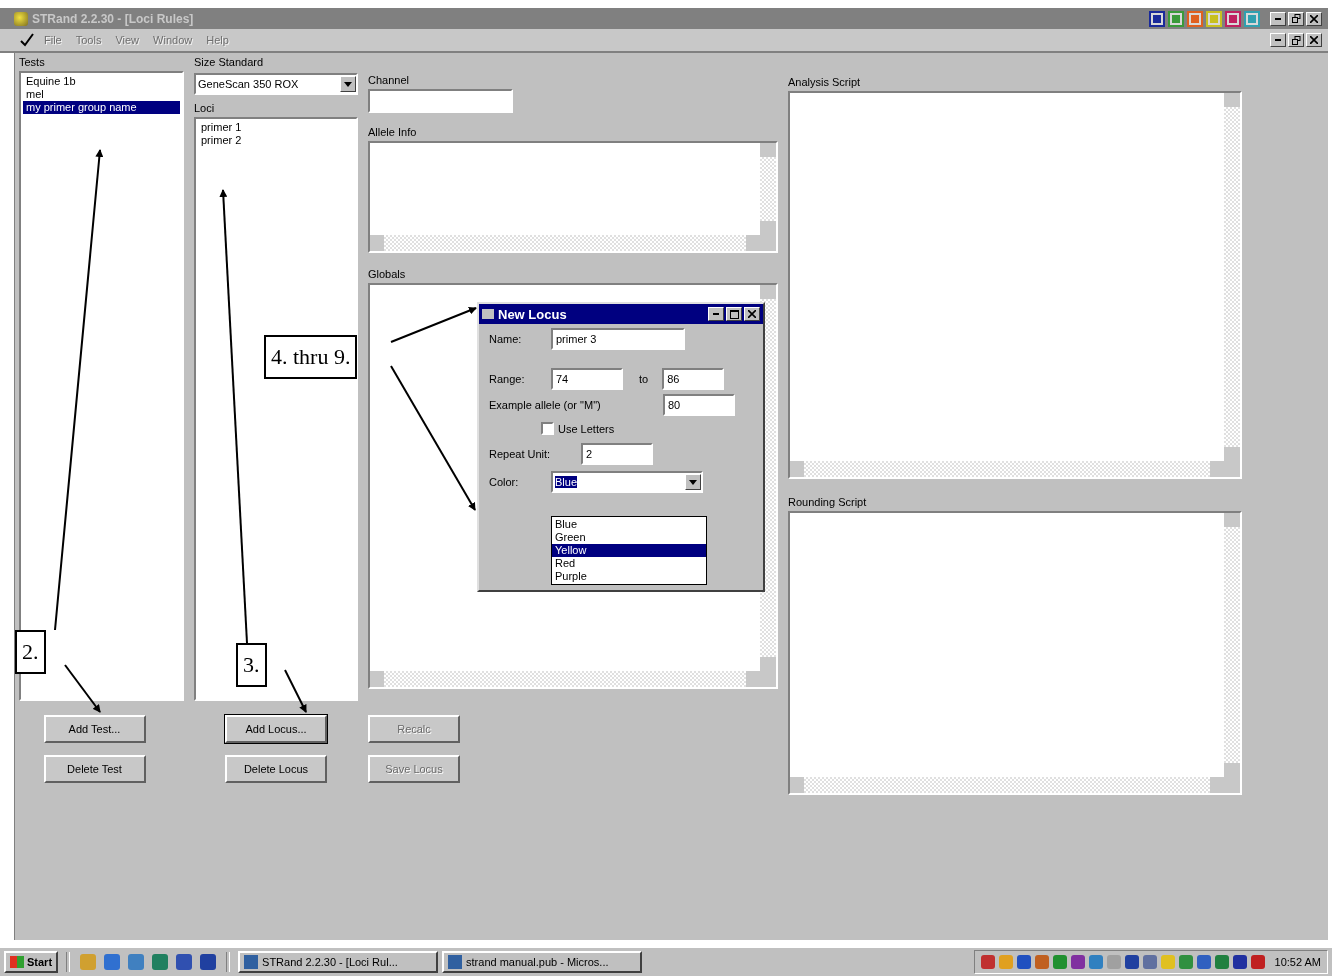  Describe the element at coordinates (31, 962) in the screenshot. I see `start-button: Start` at that location.